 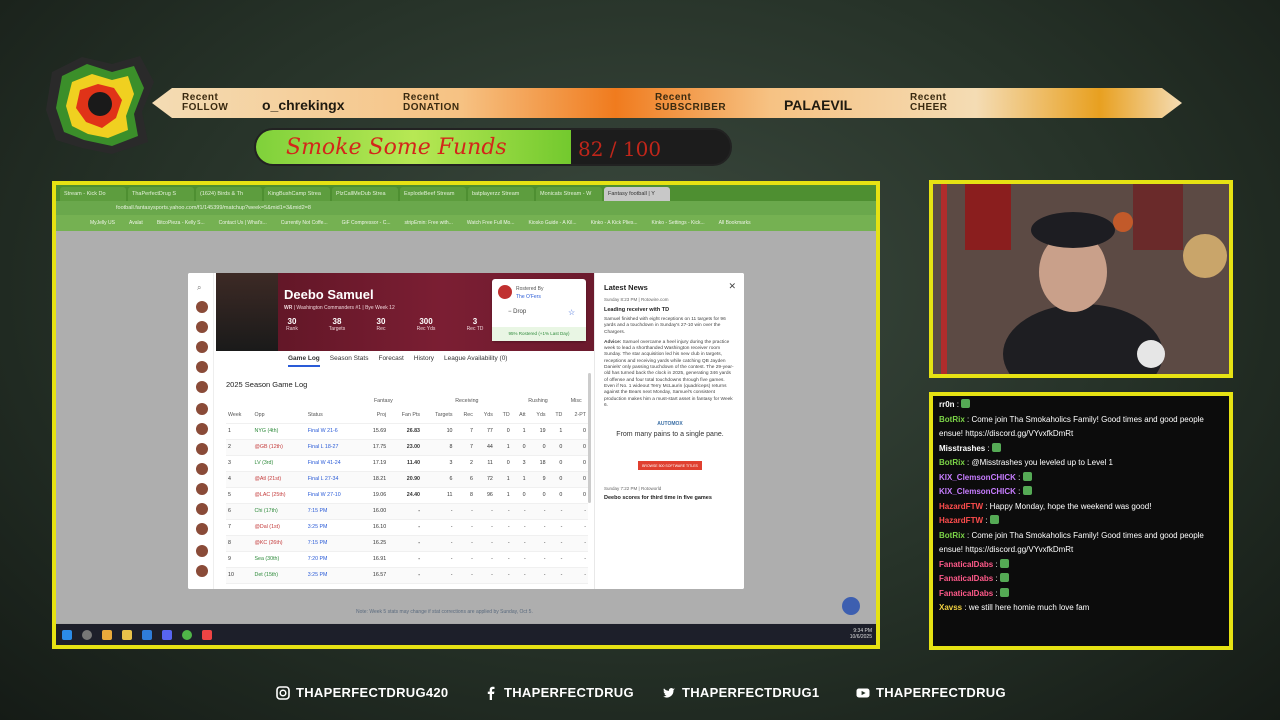 I want to click on column-header: Att, so click(x=519, y=416).